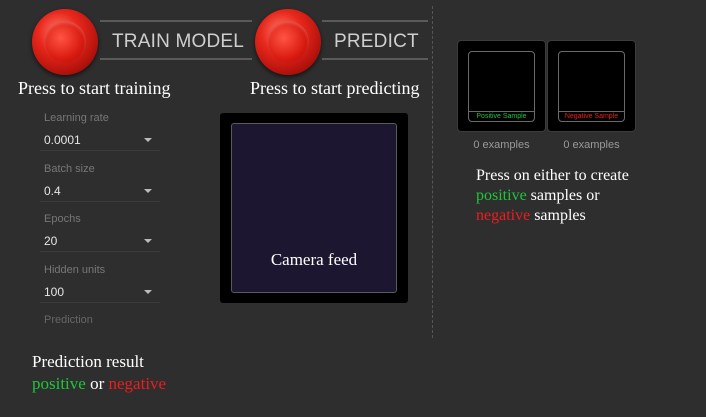 The image size is (706, 417). What do you see at coordinates (69, 169) in the screenshot?
I see `batch-size-label: Batch size` at bounding box center [69, 169].